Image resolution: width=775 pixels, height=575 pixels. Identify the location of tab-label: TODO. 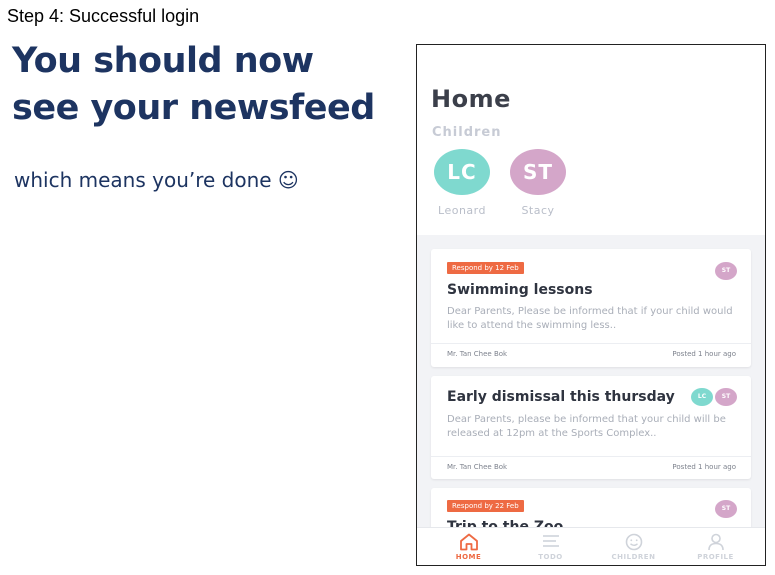
(550, 557).